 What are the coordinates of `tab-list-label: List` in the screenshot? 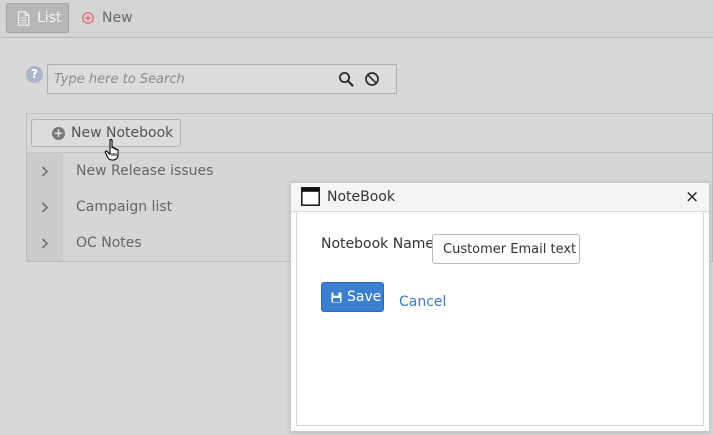 It's located at (49, 18).